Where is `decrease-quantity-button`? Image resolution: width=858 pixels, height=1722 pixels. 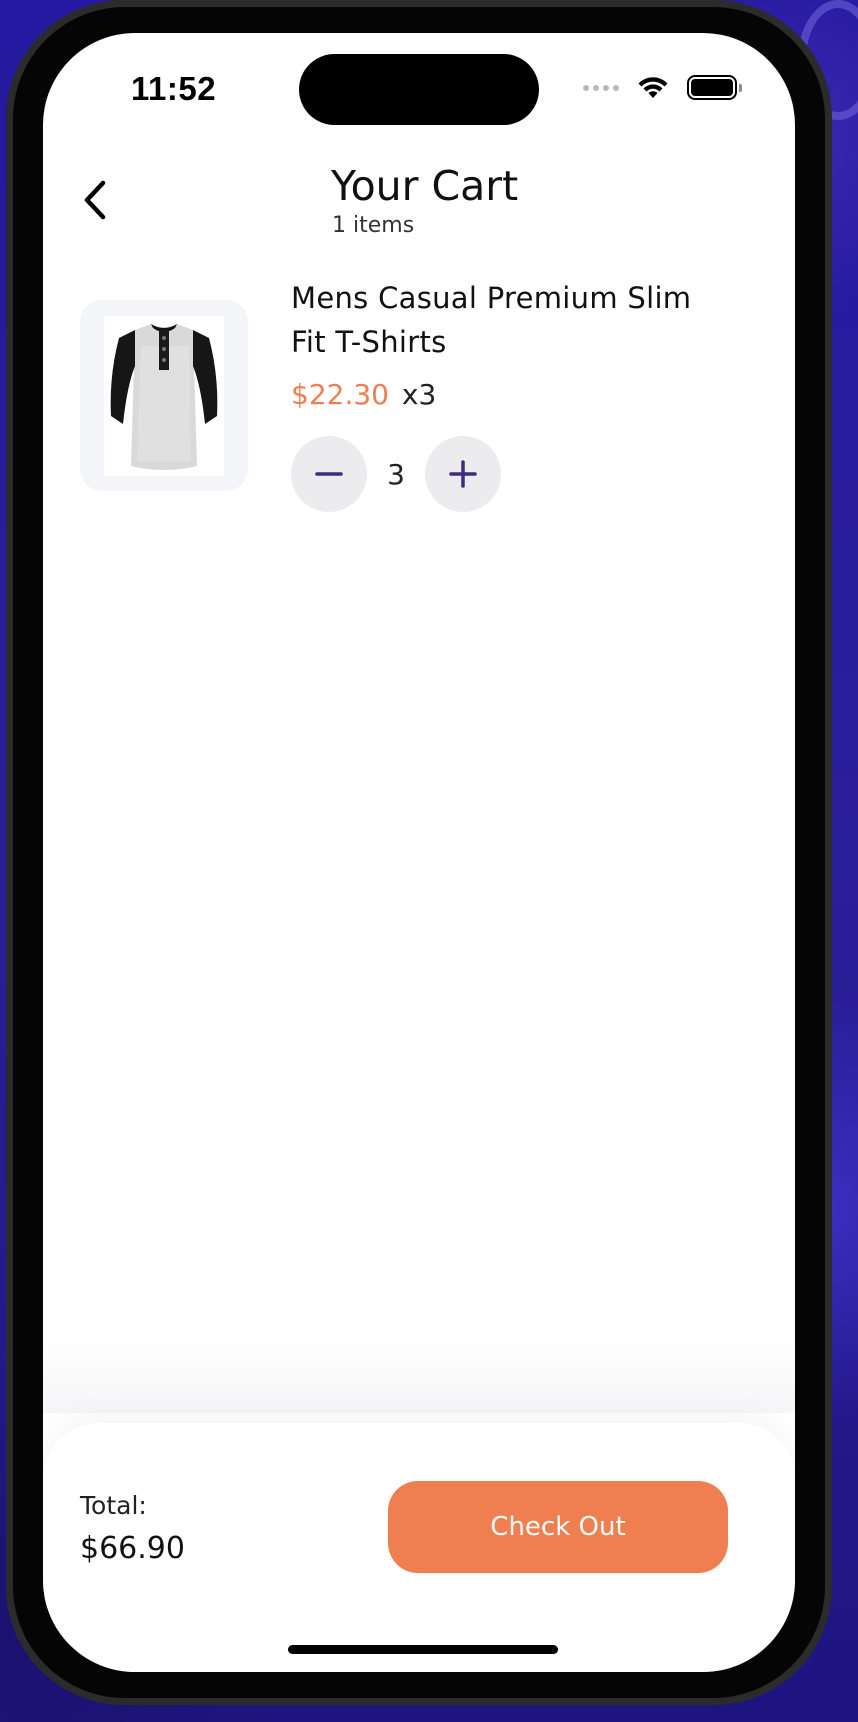
decrease-quantity-button is located at coordinates (329, 474).